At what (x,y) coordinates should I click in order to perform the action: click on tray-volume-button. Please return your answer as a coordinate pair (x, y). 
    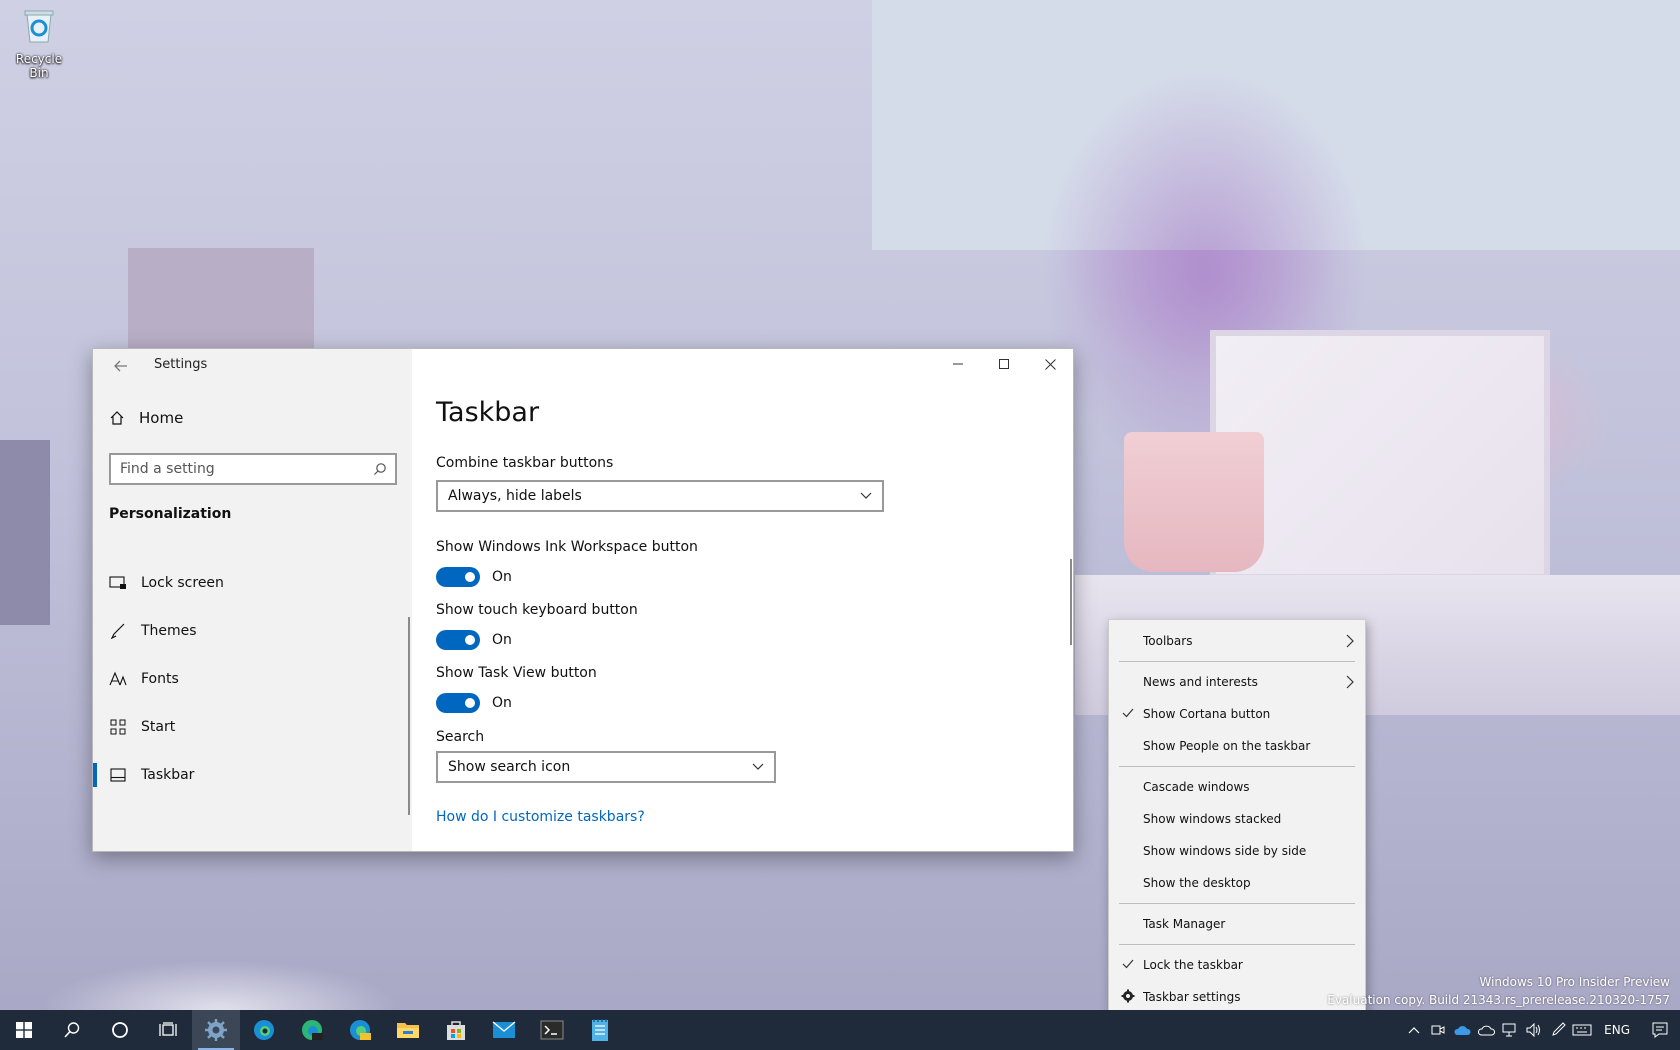
    Looking at the image, I should click on (1534, 1030).